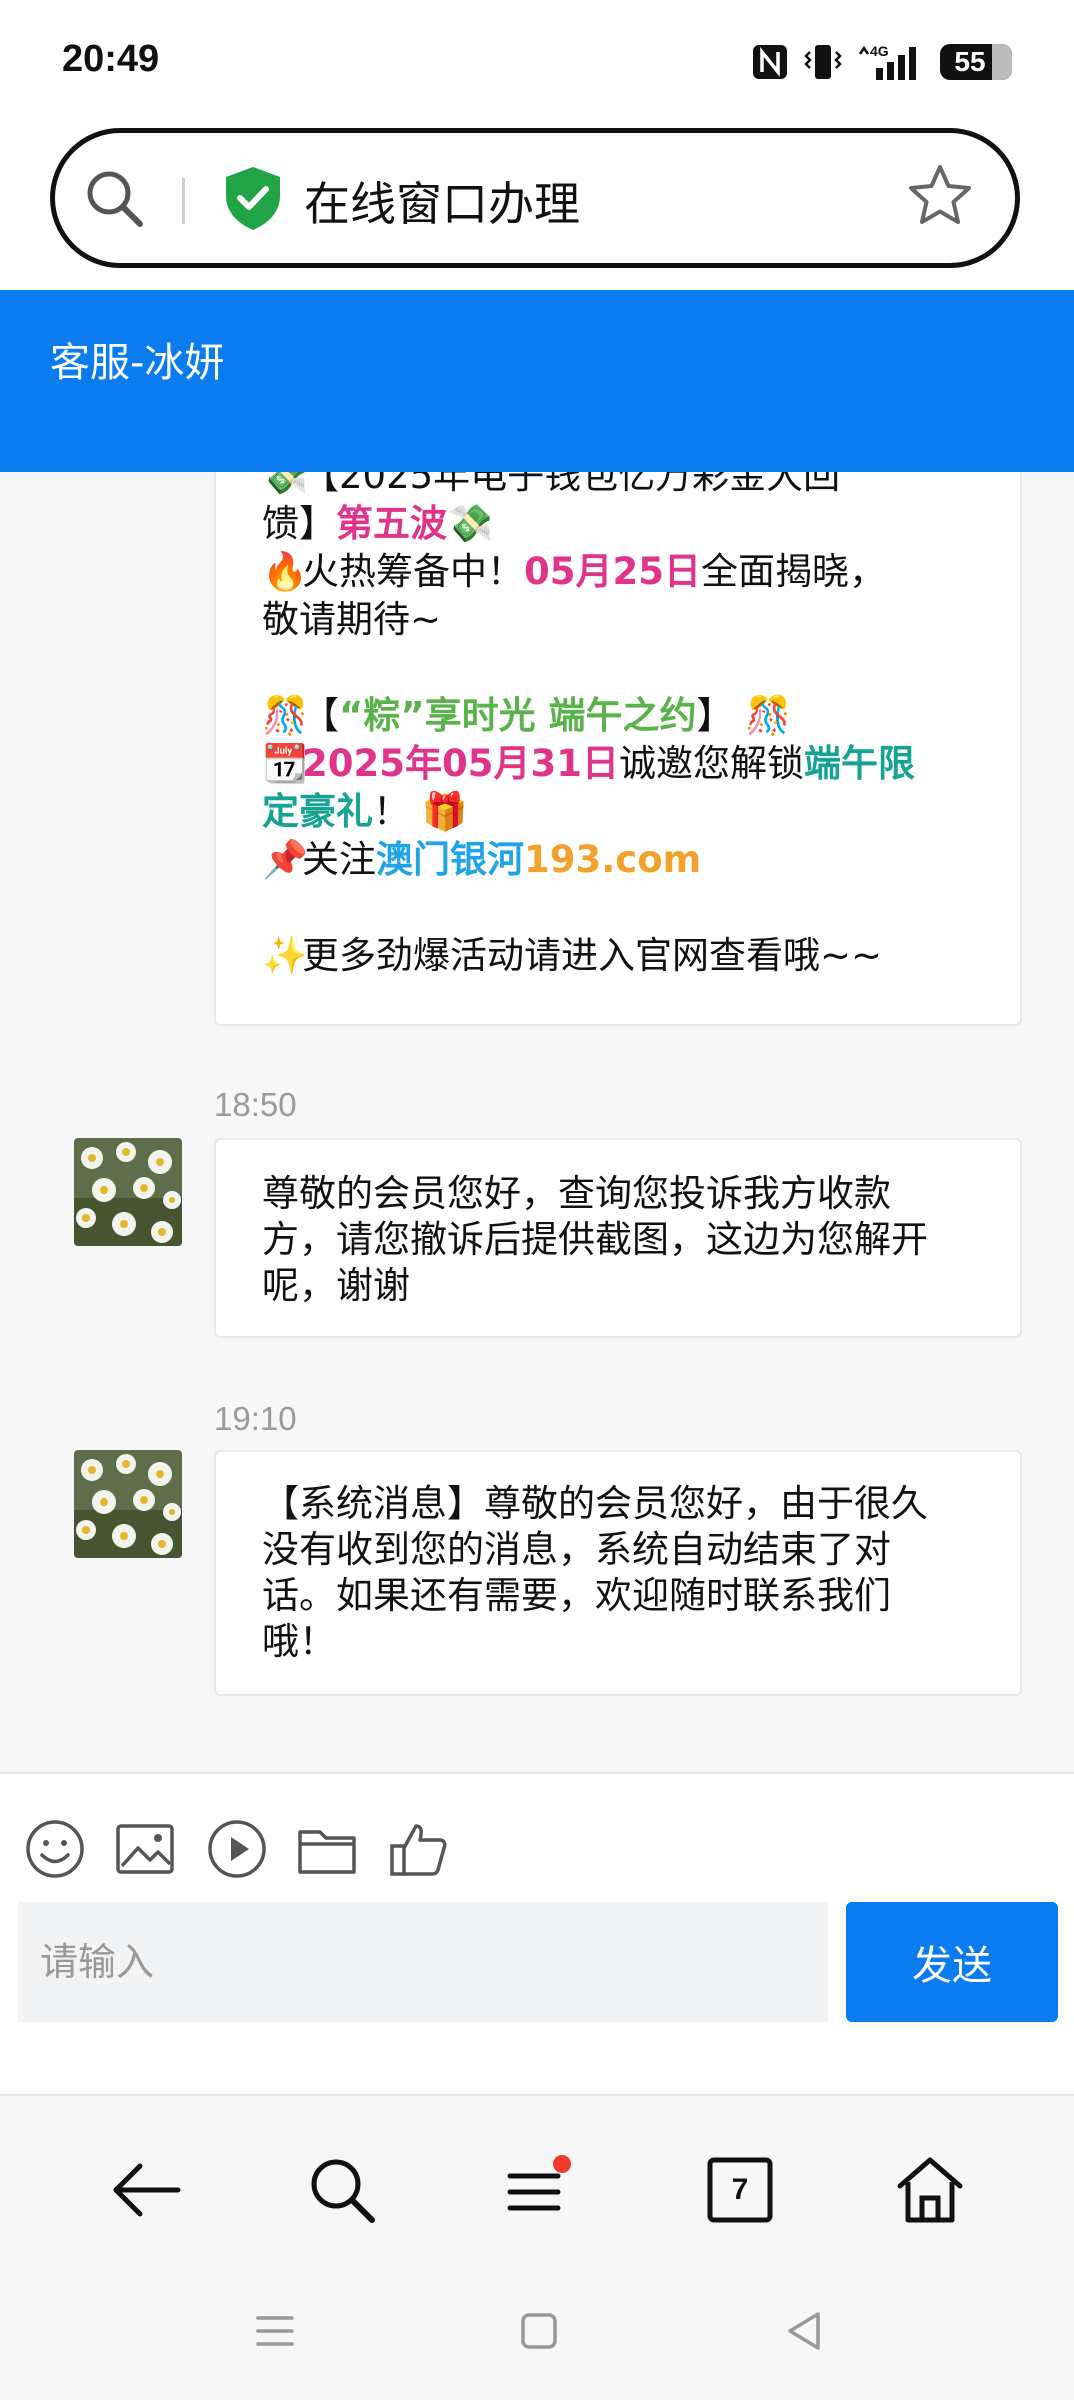  I want to click on status-time: 20:49, so click(111, 59).